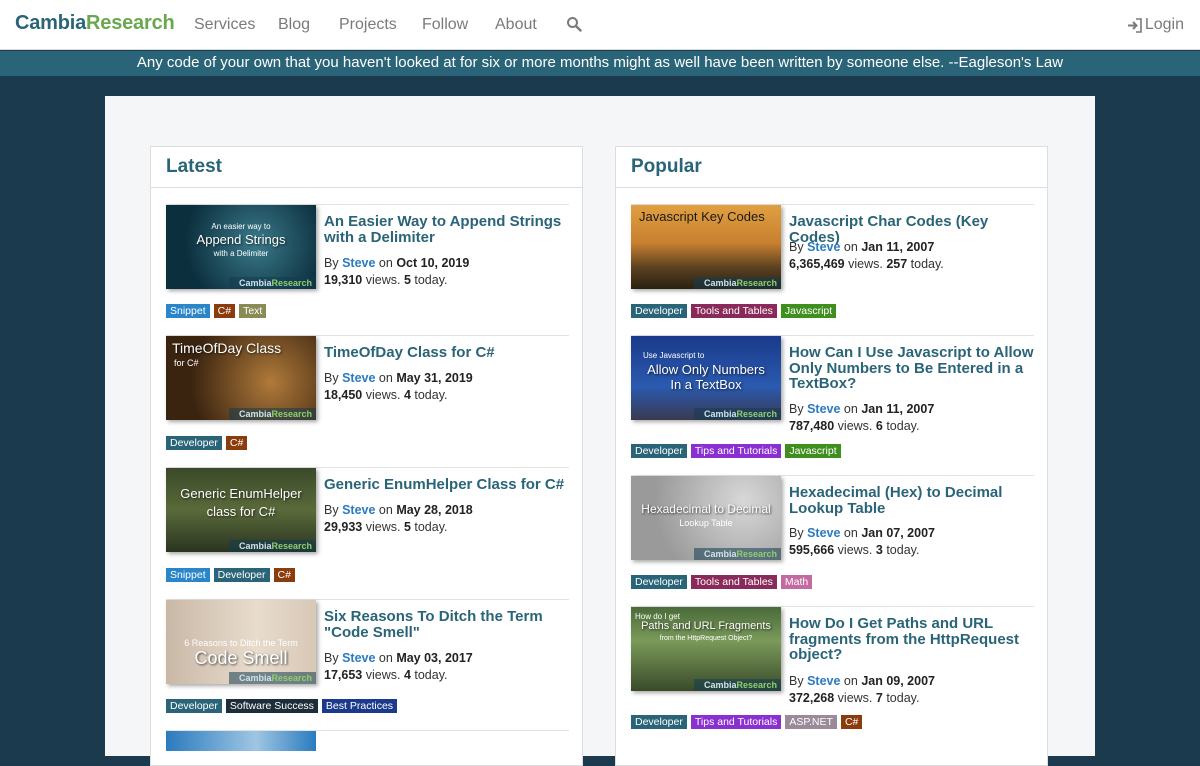  What do you see at coordinates (811, 722) in the screenshot?
I see `tag-aspnet: ASP.NET` at bounding box center [811, 722].